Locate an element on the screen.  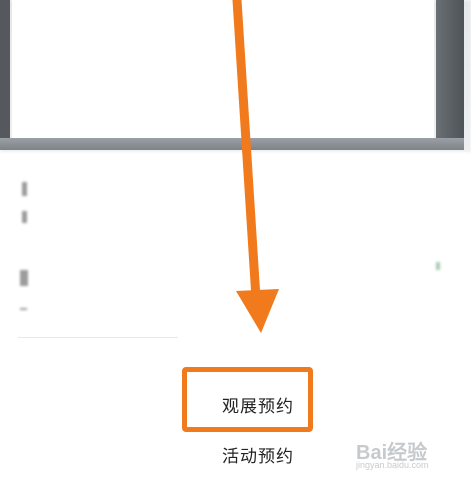
arrow-shaft is located at coordinates (246, 151).